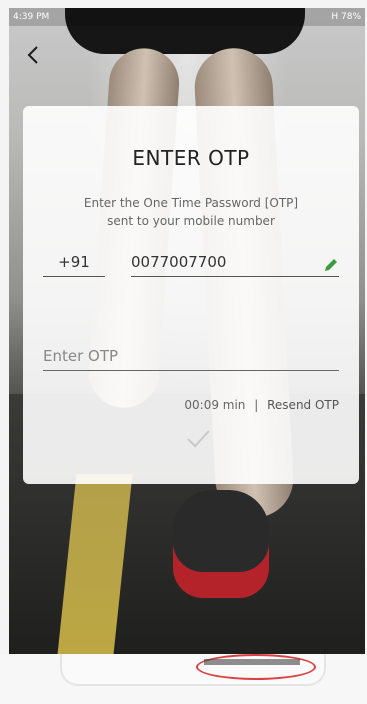 This screenshot has height=704, width=367. What do you see at coordinates (191, 356) in the screenshot?
I see `otp-input` at bounding box center [191, 356].